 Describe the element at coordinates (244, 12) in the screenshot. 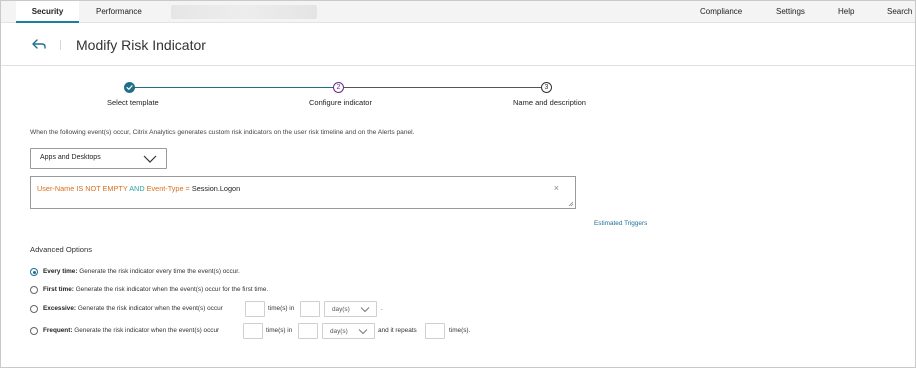

I see `blurred-region` at that location.